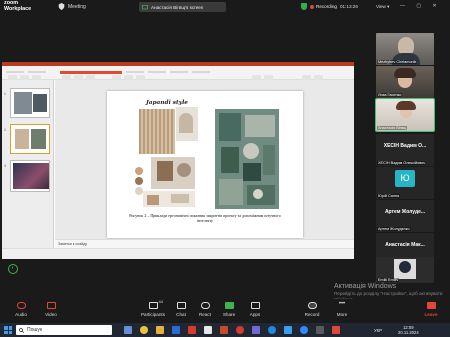 This screenshot has width=450, height=337. I want to click on teams-icon, so click(256, 330).